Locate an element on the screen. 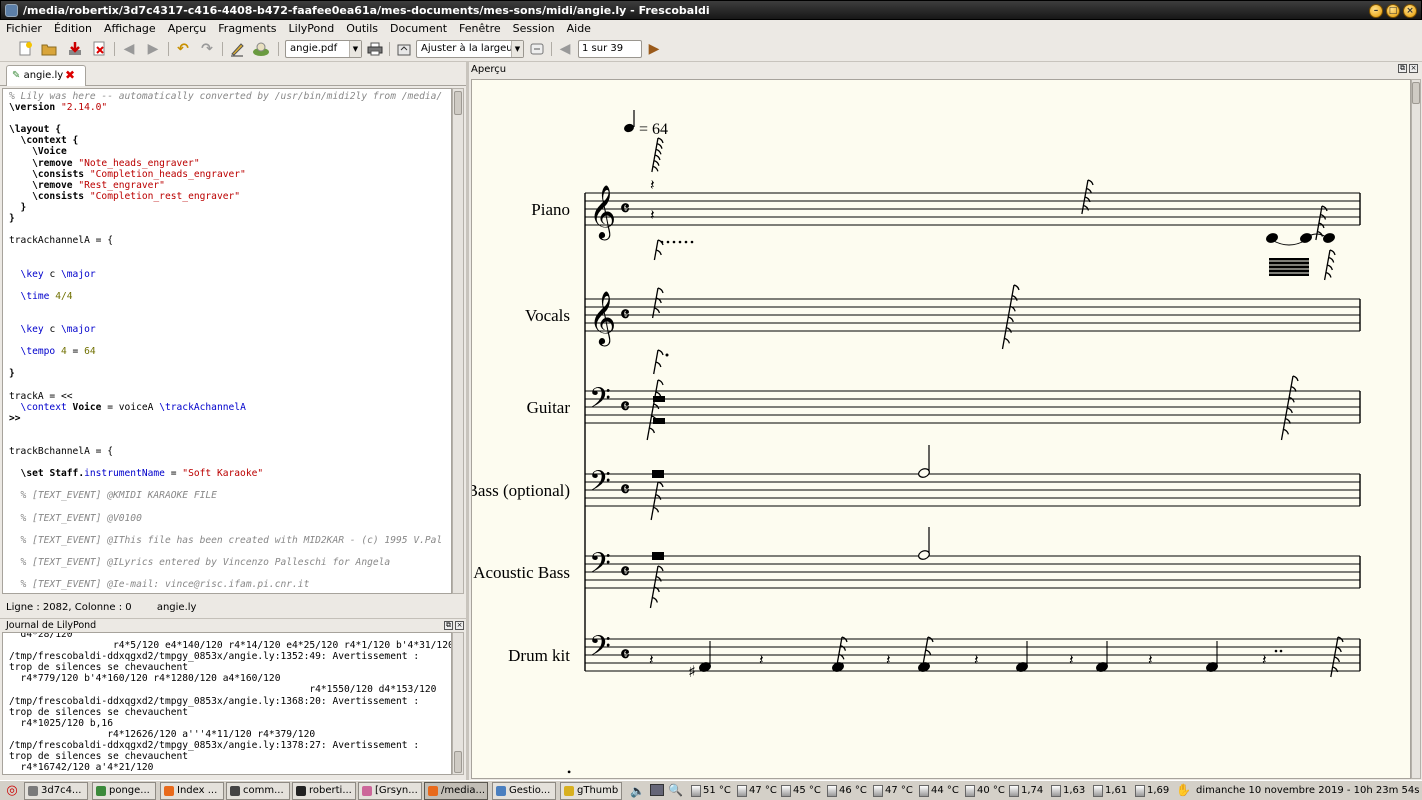 Image resolution: width=1422 pixels, height=800 pixels. volume-icon: 🔈 is located at coordinates (637, 791).